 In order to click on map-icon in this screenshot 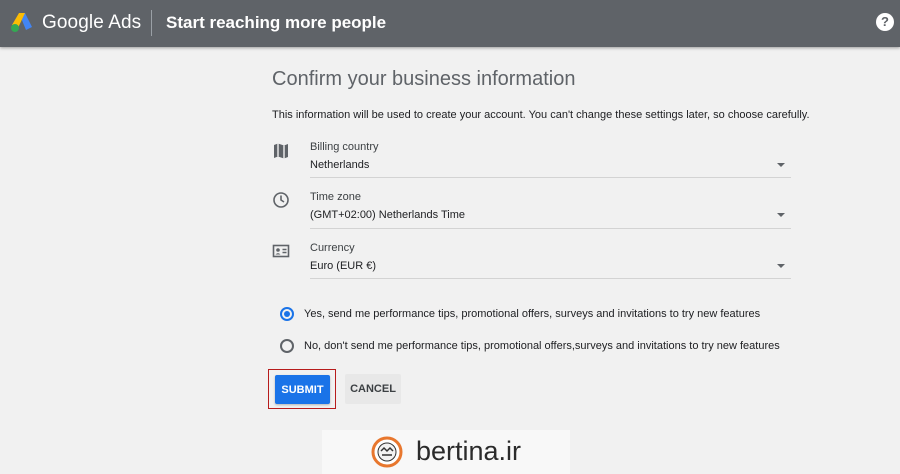, I will do `click(281, 151)`.